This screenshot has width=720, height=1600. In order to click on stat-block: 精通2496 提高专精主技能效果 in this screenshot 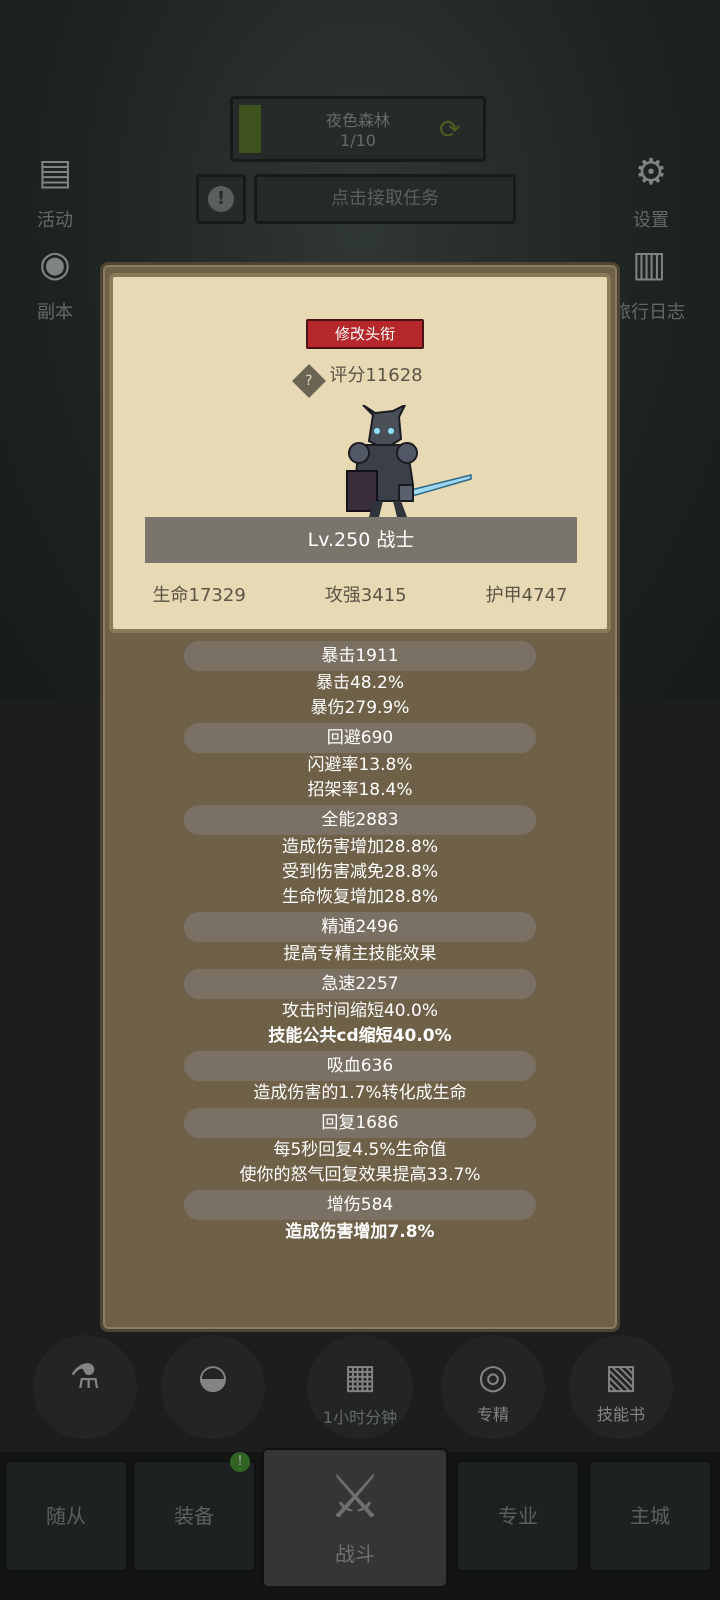, I will do `click(360, 939)`.